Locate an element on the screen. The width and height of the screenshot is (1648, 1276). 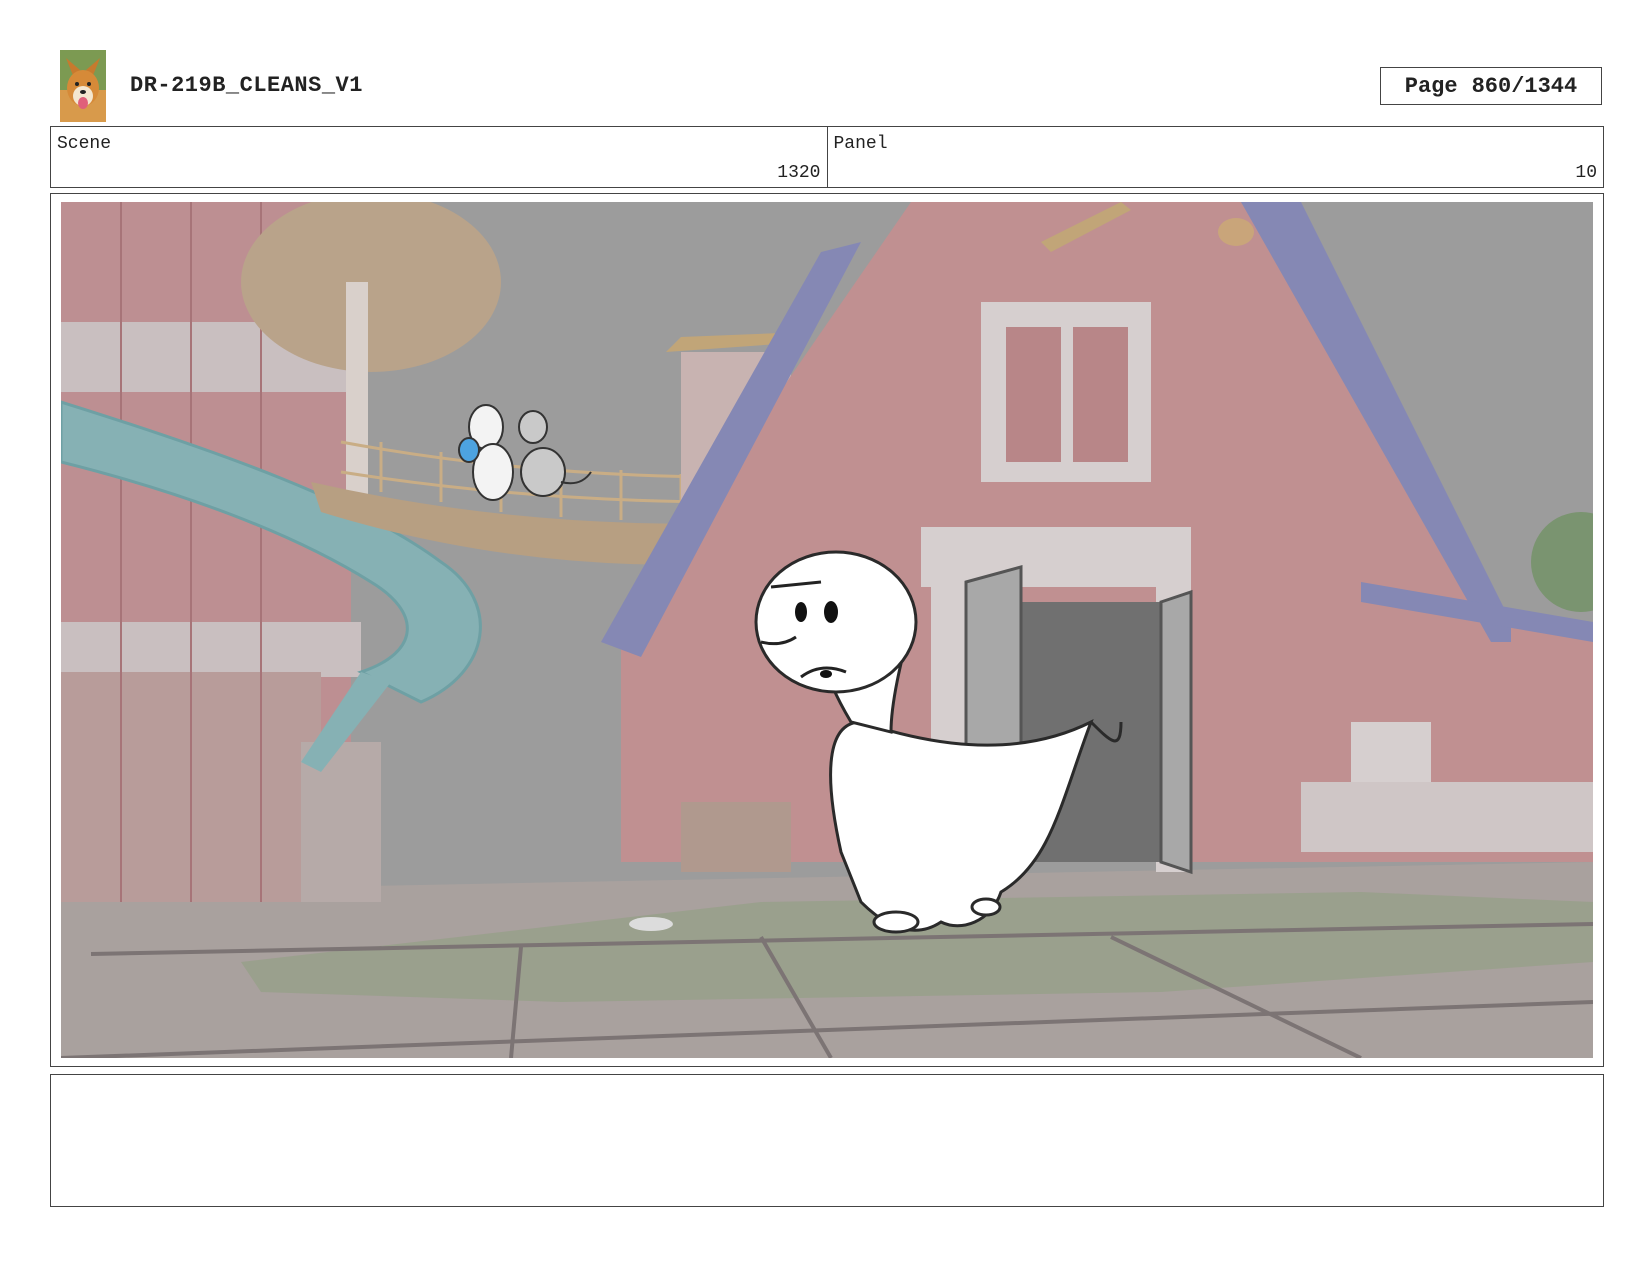
page-indicator: Page 860/1344 is located at coordinates (1491, 86).